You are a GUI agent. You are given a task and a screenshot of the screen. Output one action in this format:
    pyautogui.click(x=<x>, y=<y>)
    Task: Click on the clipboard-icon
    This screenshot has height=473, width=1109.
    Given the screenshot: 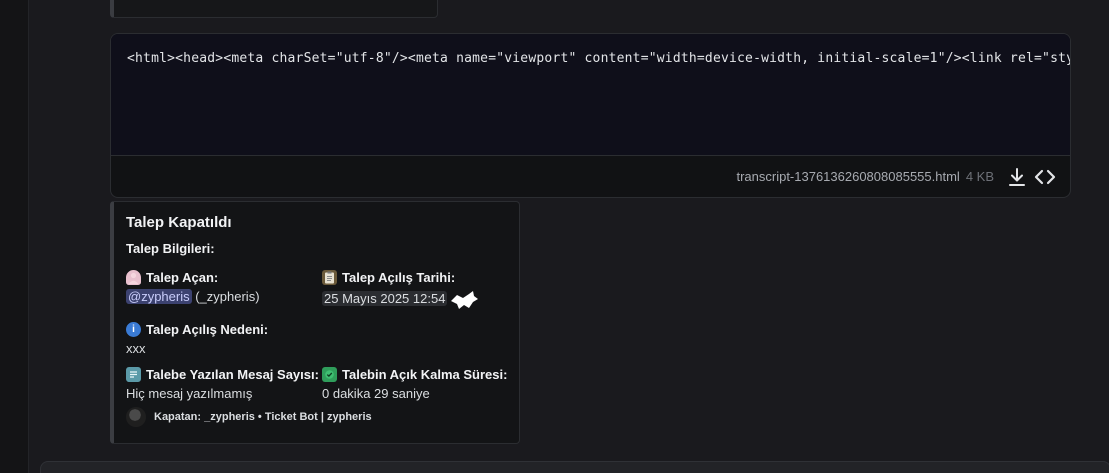 What is the action you would take?
    pyautogui.click(x=329, y=277)
    